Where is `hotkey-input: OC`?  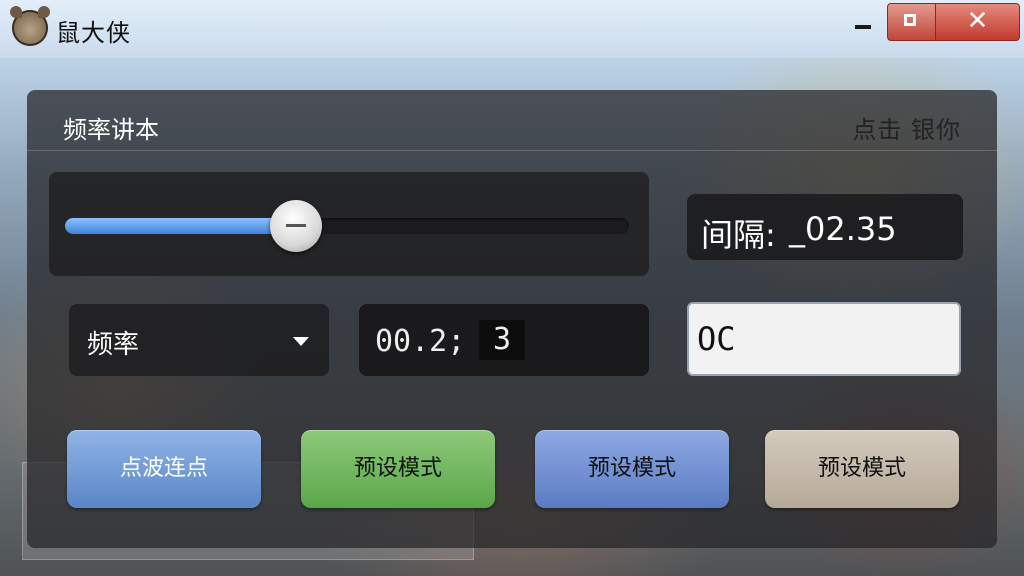 hotkey-input: OC is located at coordinates (824, 339).